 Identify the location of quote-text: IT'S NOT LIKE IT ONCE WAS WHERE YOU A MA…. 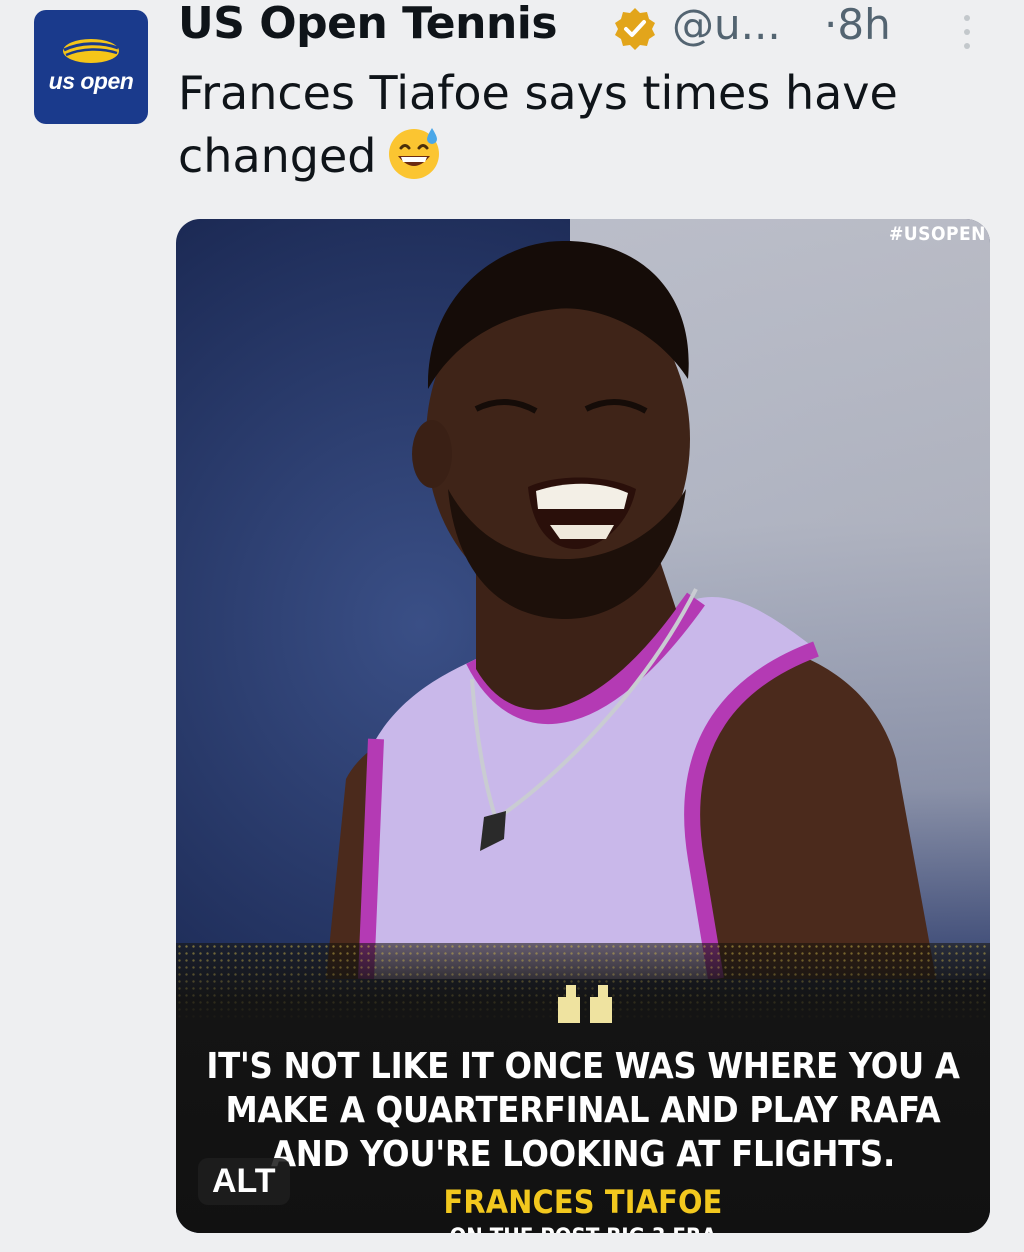
(583, 1110).